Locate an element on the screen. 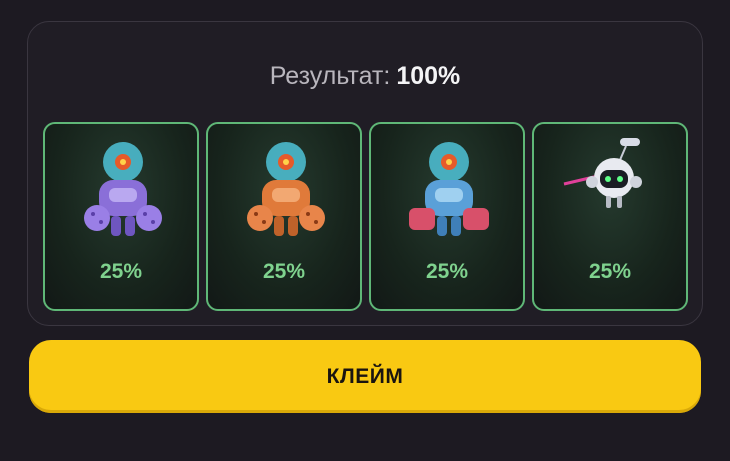 Image resolution: width=730 pixels, height=461 pixels. result-label: Результат: is located at coordinates (330, 76).